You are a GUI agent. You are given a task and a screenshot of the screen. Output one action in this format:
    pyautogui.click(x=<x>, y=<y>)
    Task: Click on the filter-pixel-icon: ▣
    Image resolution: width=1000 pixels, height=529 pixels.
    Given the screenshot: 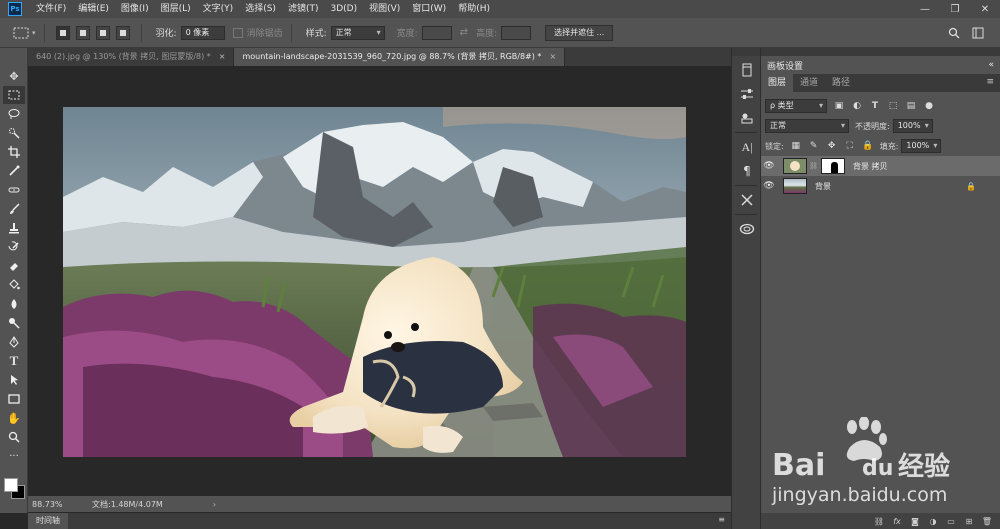 What is the action you would take?
    pyautogui.click(x=839, y=106)
    